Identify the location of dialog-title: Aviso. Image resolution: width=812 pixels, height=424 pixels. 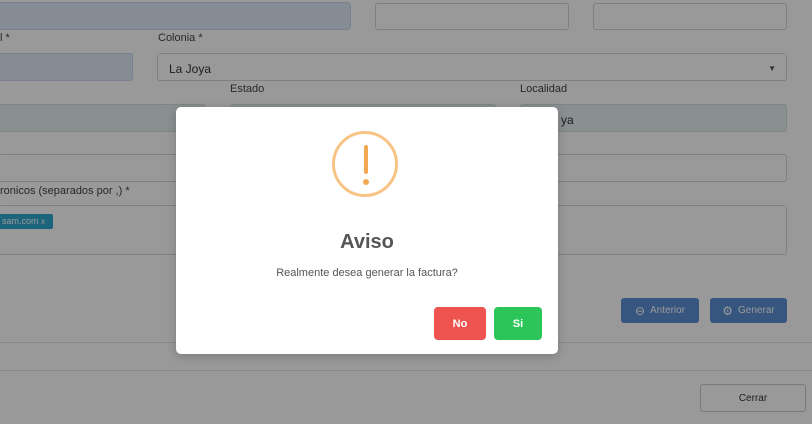
(367, 242).